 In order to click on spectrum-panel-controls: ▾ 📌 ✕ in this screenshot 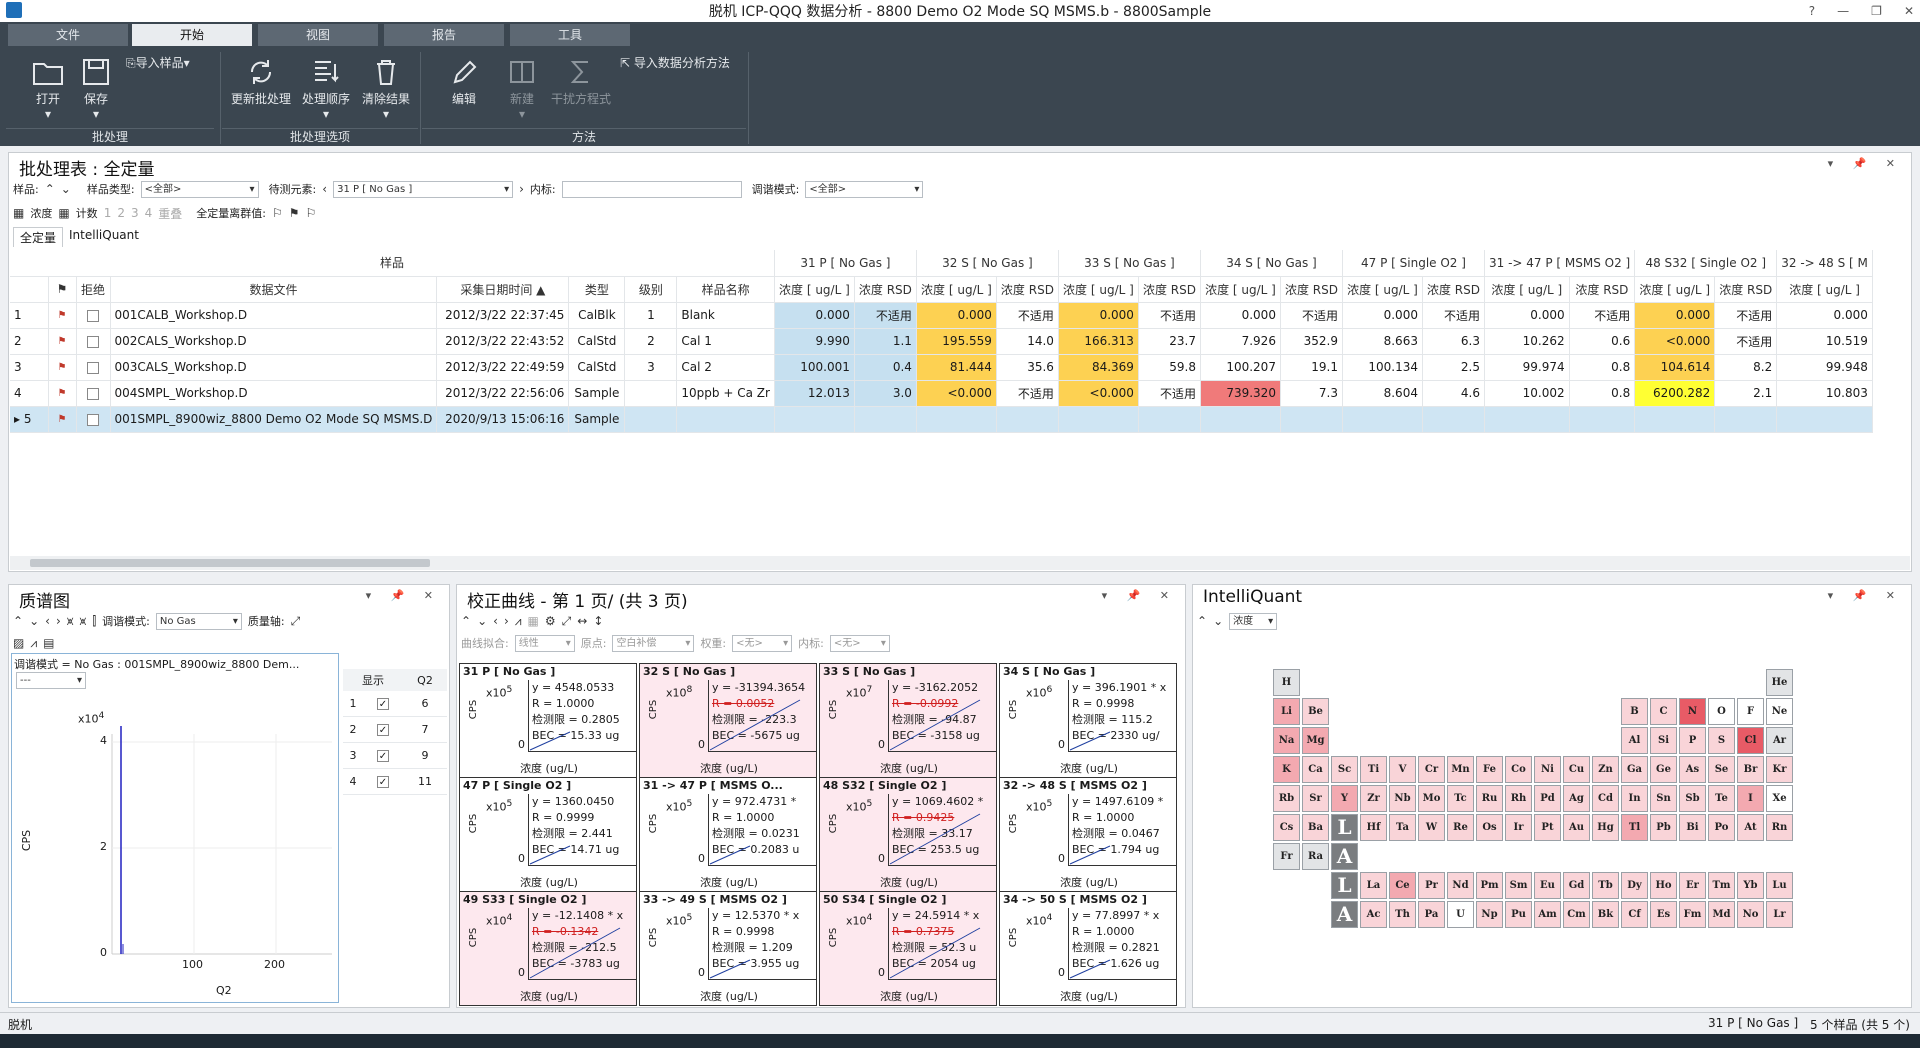, I will do `click(403, 595)`.